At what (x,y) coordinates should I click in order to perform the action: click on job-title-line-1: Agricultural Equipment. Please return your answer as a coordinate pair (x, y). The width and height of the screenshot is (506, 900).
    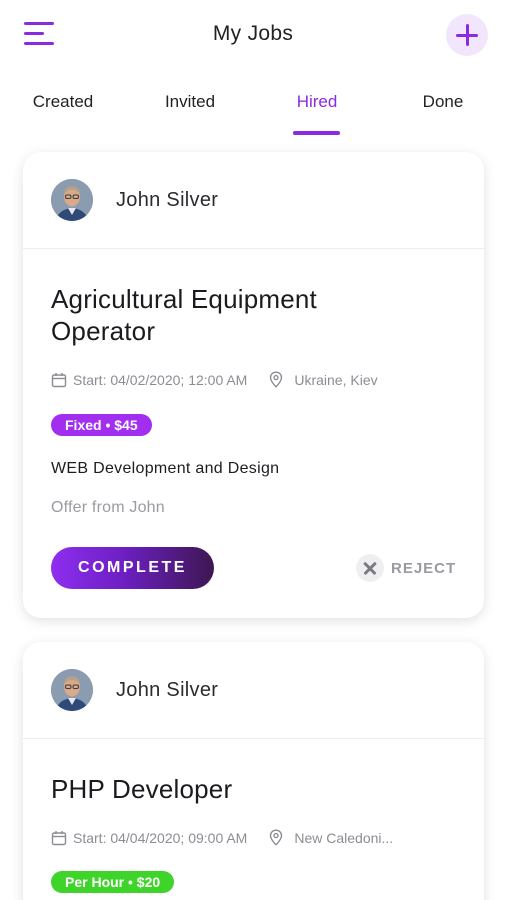
    Looking at the image, I should click on (184, 299).